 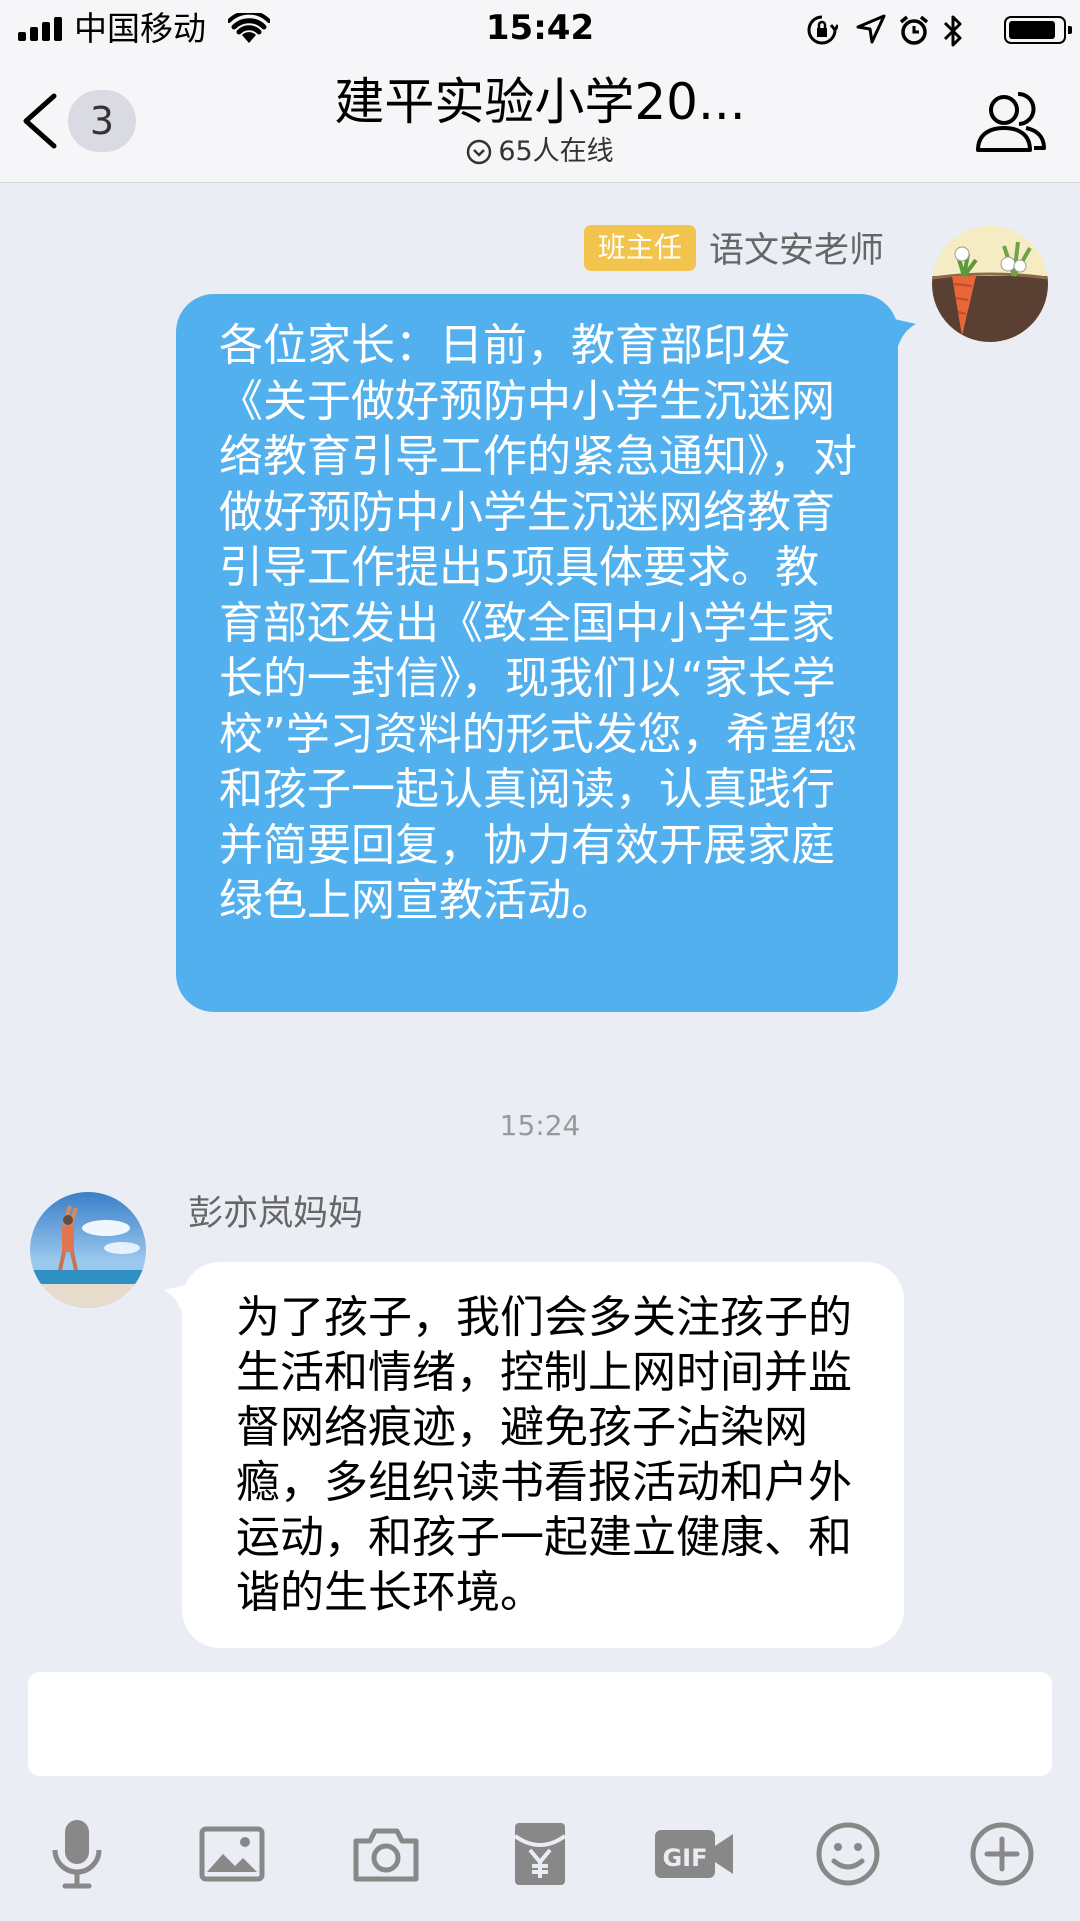 What do you see at coordinates (1010, 121) in the screenshot?
I see `group-members-icon` at bounding box center [1010, 121].